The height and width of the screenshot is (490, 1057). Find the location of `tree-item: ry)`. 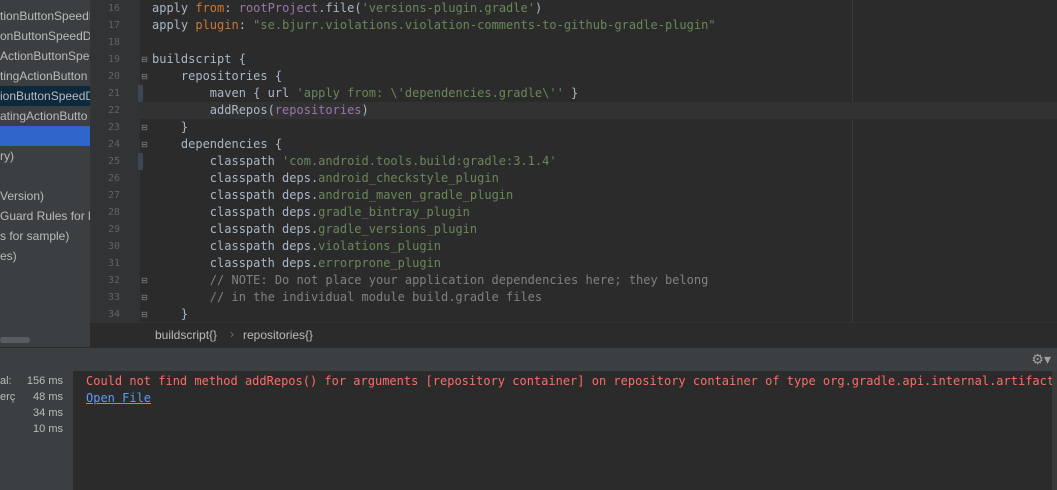

tree-item: ry) is located at coordinates (7, 156).